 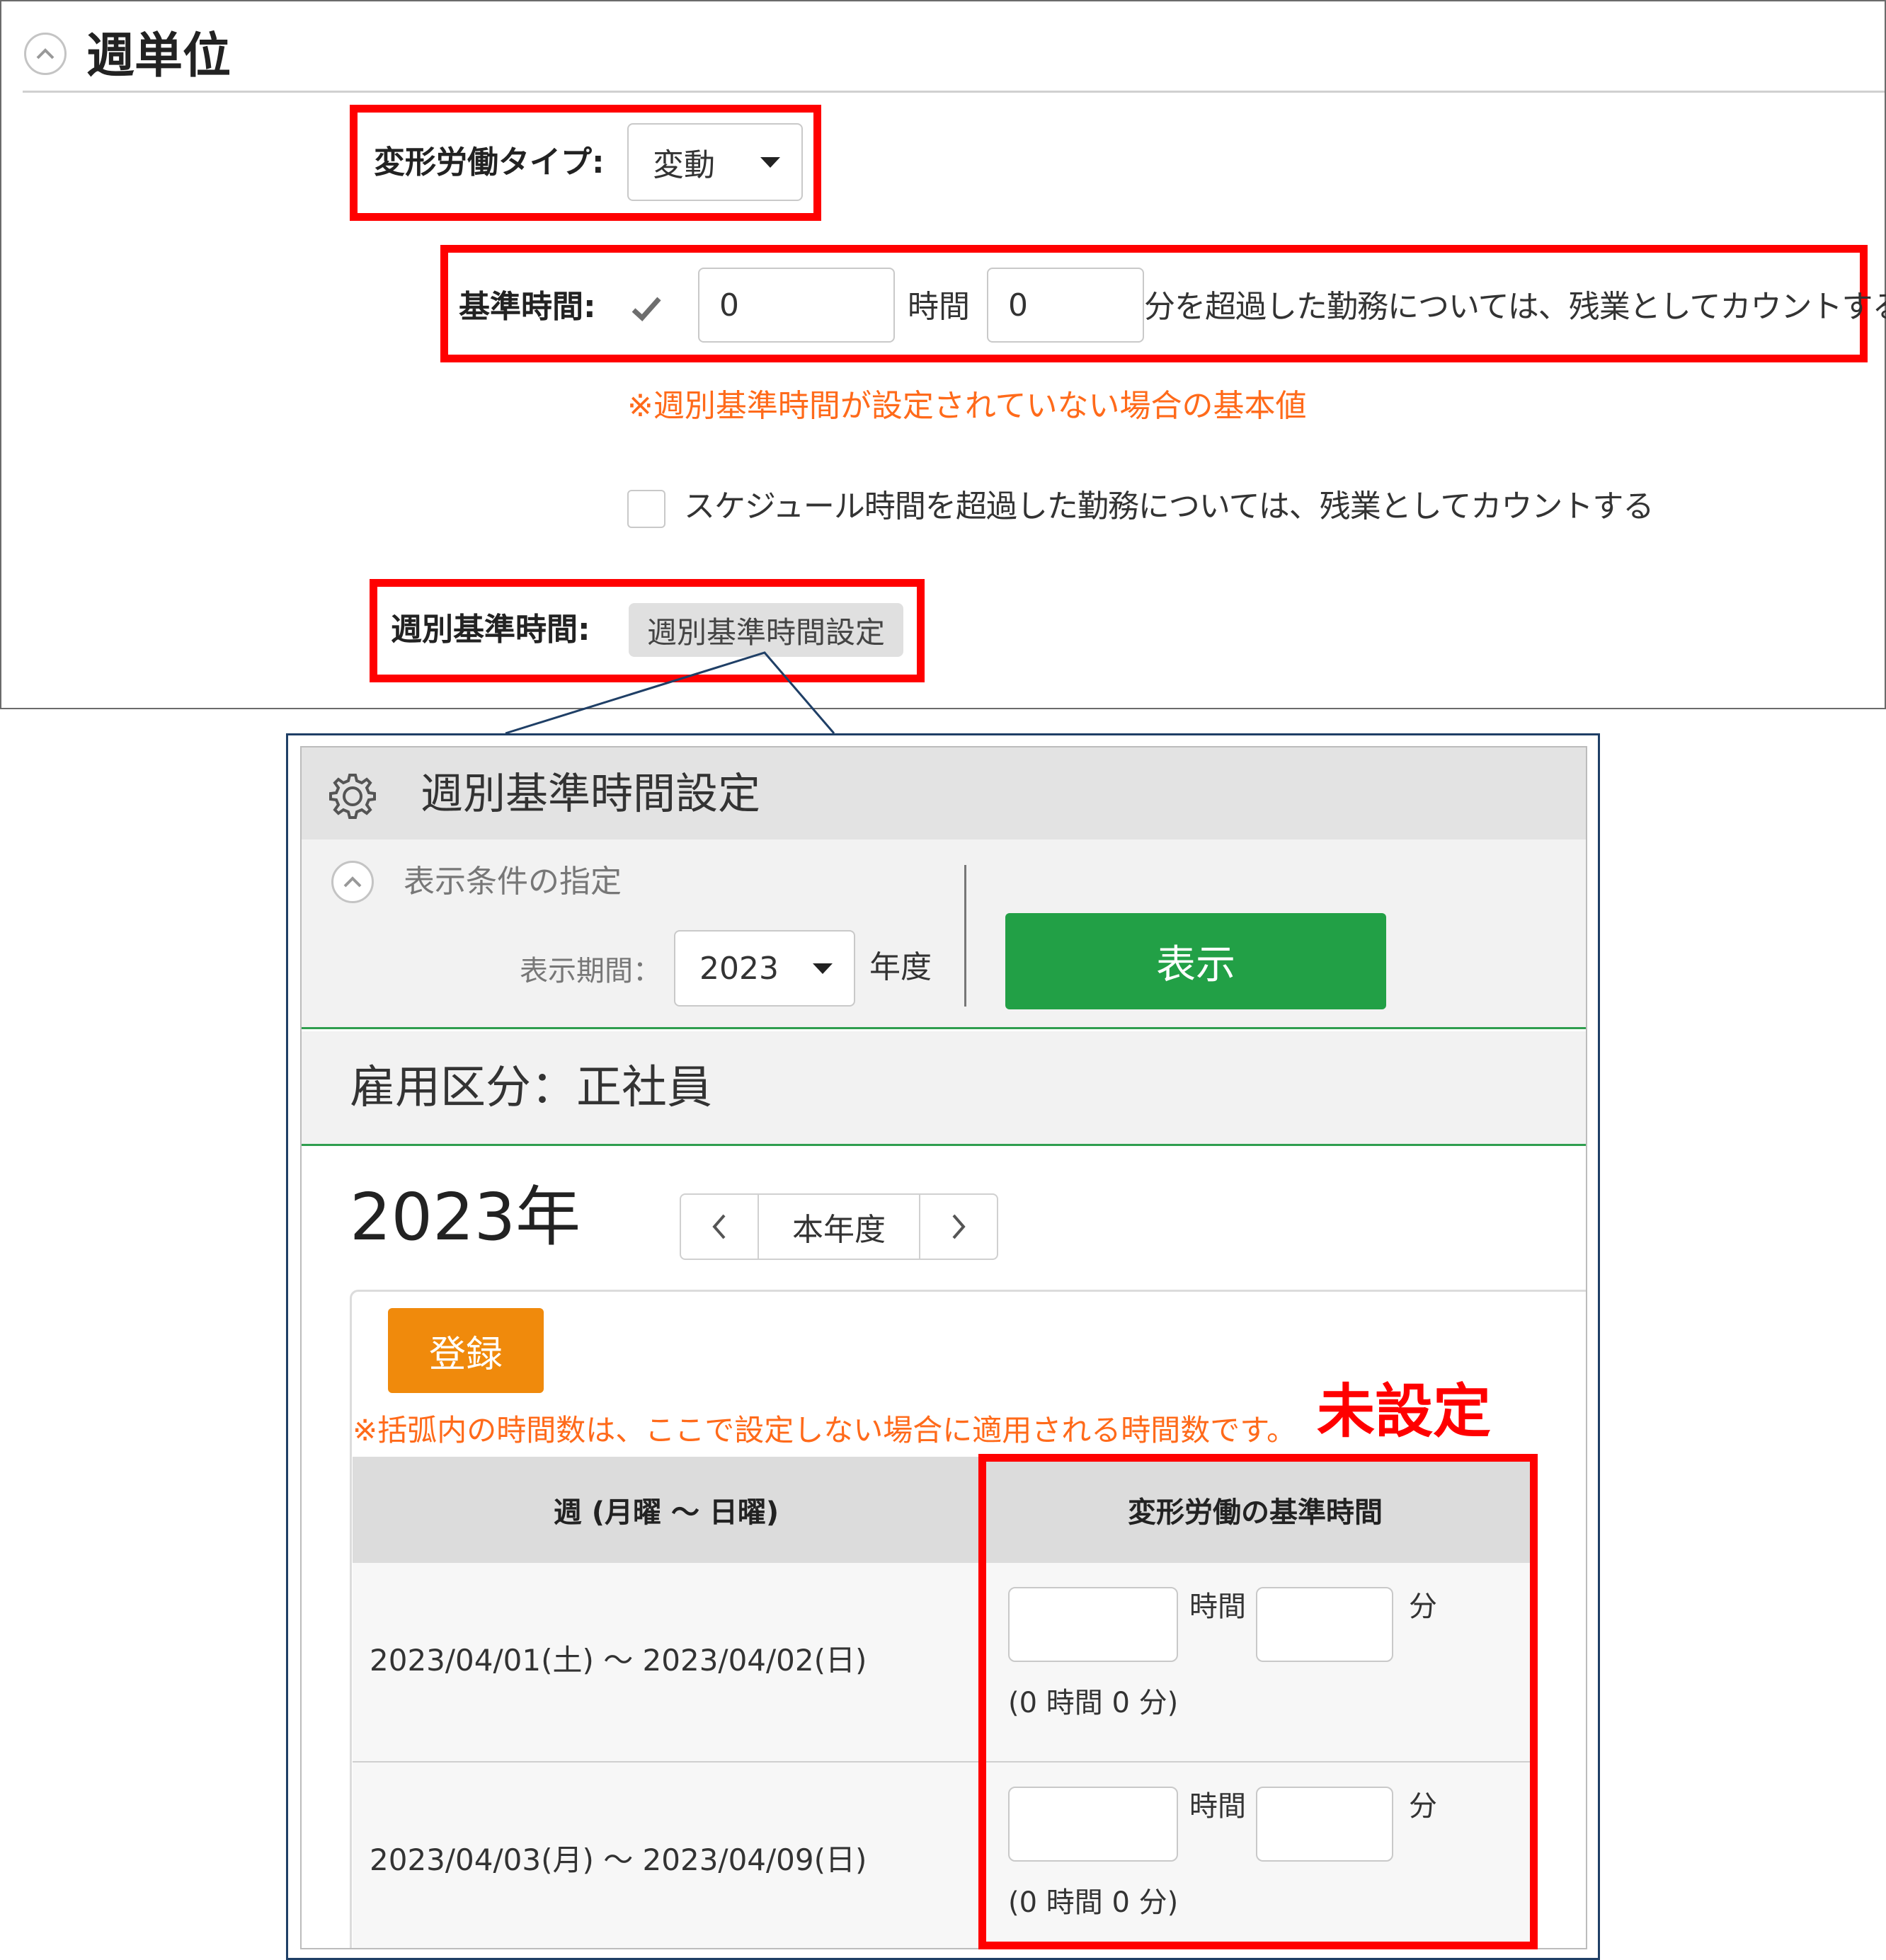 What do you see at coordinates (513, 882) in the screenshot?
I see `conditions-label: 表示条件の指定` at bounding box center [513, 882].